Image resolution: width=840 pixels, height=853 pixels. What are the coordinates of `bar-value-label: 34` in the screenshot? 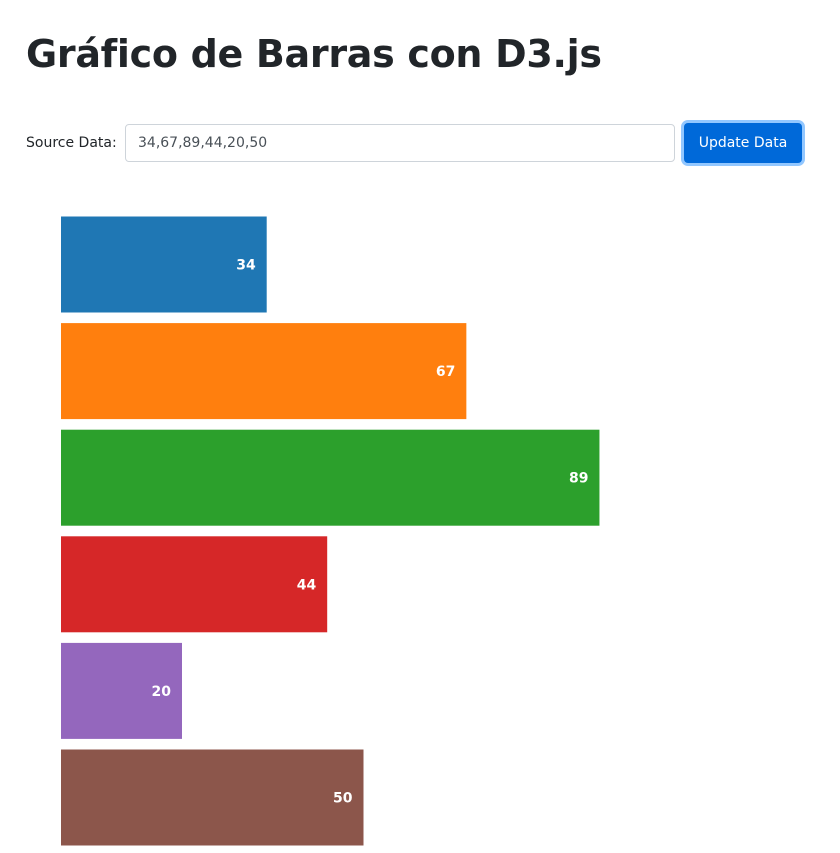 It's located at (246, 266).